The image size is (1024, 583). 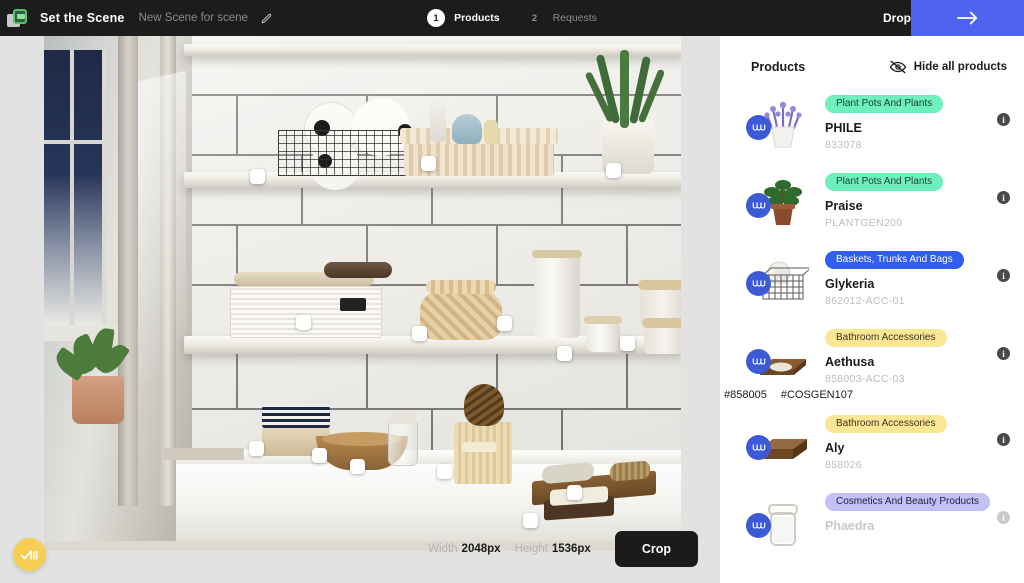 What do you see at coordinates (817, 395) in the screenshot?
I see `hashtag: #COSGEN107` at bounding box center [817, 395].